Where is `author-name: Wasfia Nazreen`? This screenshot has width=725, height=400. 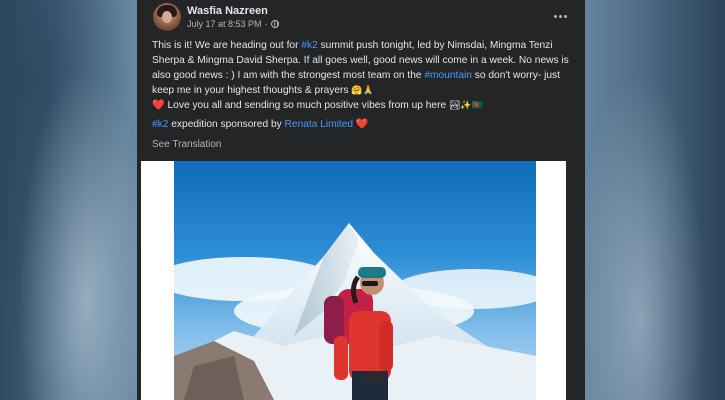 author-name: Wasfia Nazreen is located at coordinates (227, 11).